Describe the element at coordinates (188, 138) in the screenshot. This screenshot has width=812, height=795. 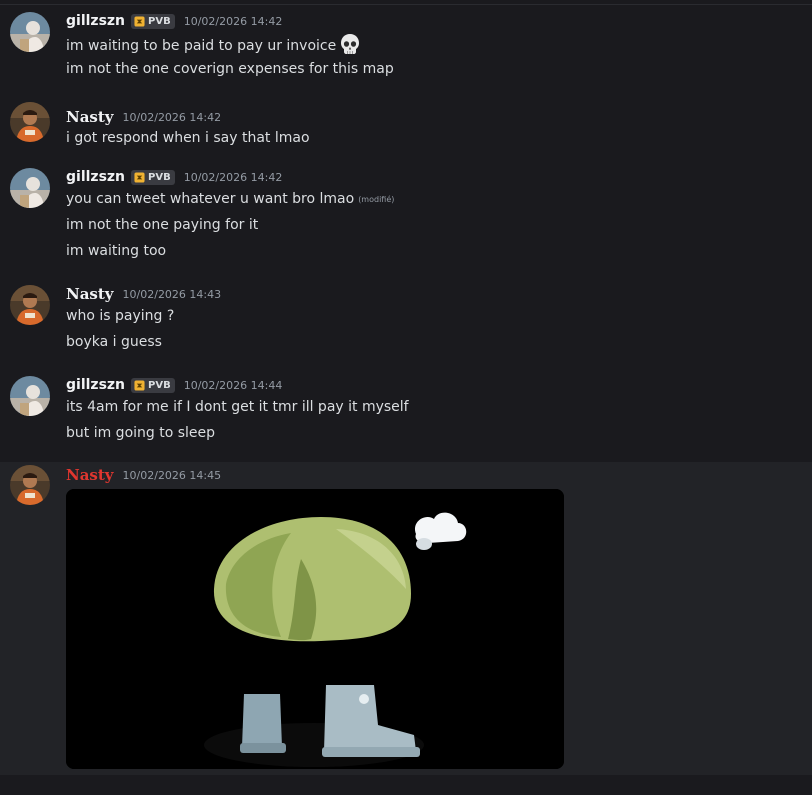
I see `message-text: i got respond when i say that lmao` at that location.